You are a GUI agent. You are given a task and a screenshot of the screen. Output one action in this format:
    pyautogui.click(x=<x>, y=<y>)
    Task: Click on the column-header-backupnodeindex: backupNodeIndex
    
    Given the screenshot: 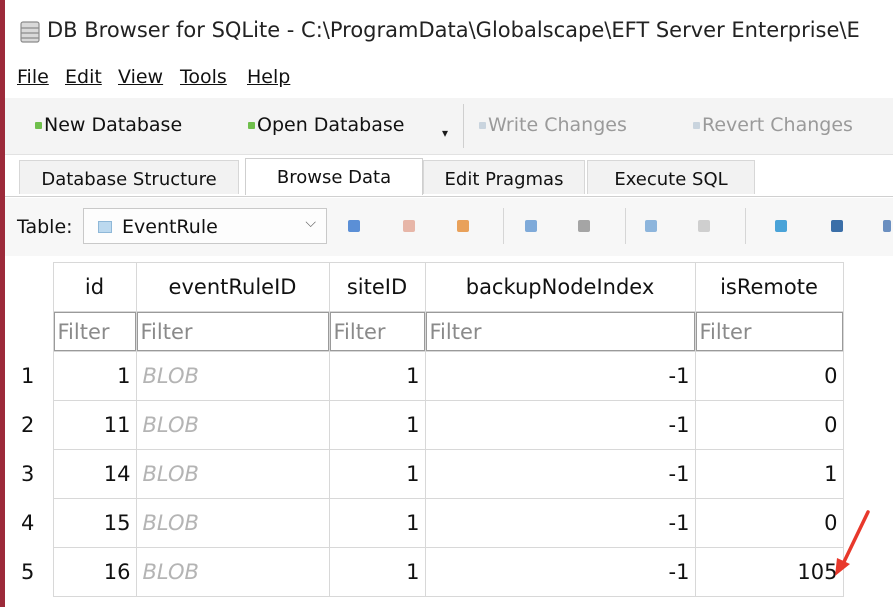 What is the action you would take?
    pyautogui.click(x=560, y=287)
    